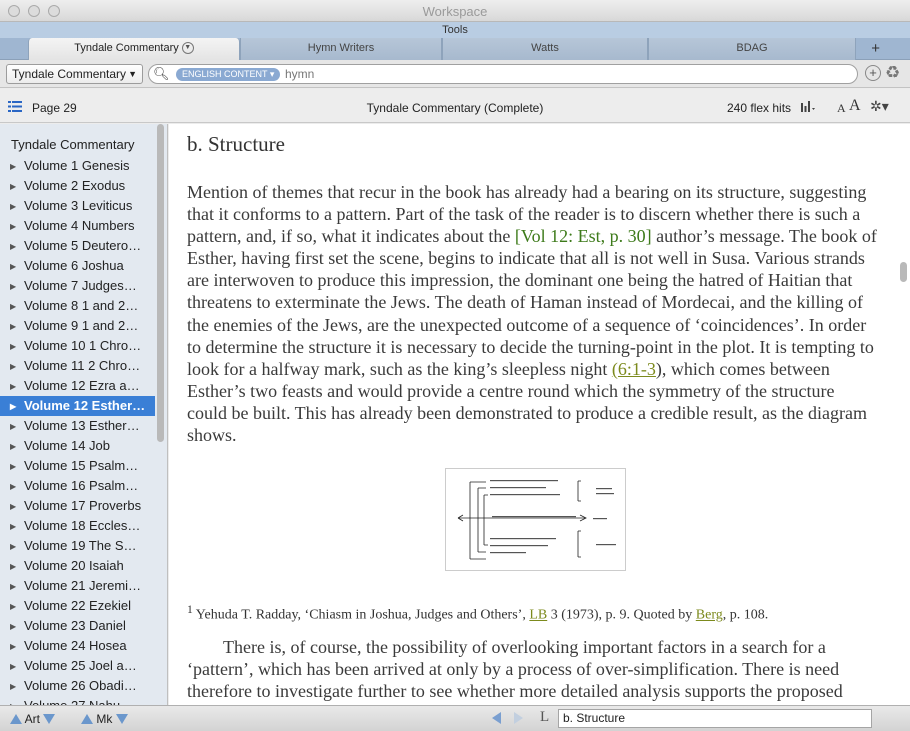  What do you see at coordinates (808, 106) in the screenshot?
I see `bar-chart-icon` at bounding box center [808, 106].